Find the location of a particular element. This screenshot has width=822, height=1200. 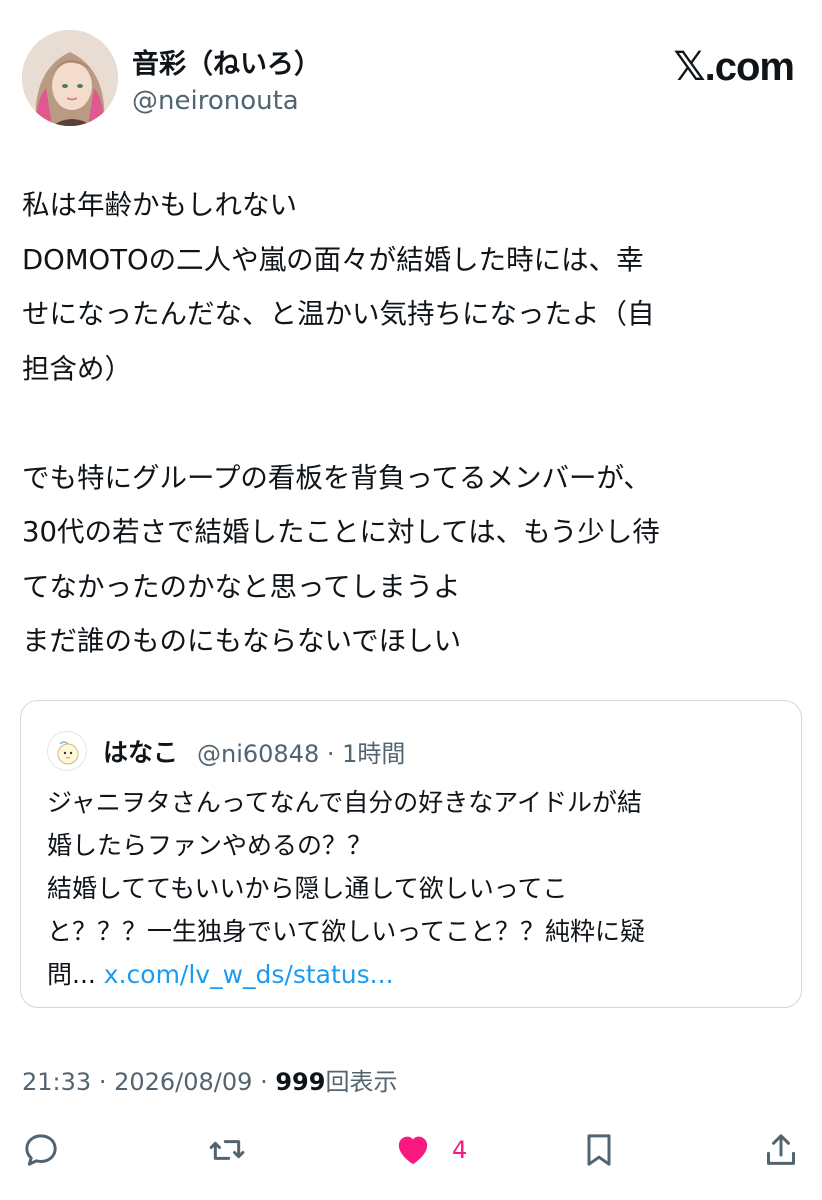

heart-icon is located at coordinates (413, 1150).